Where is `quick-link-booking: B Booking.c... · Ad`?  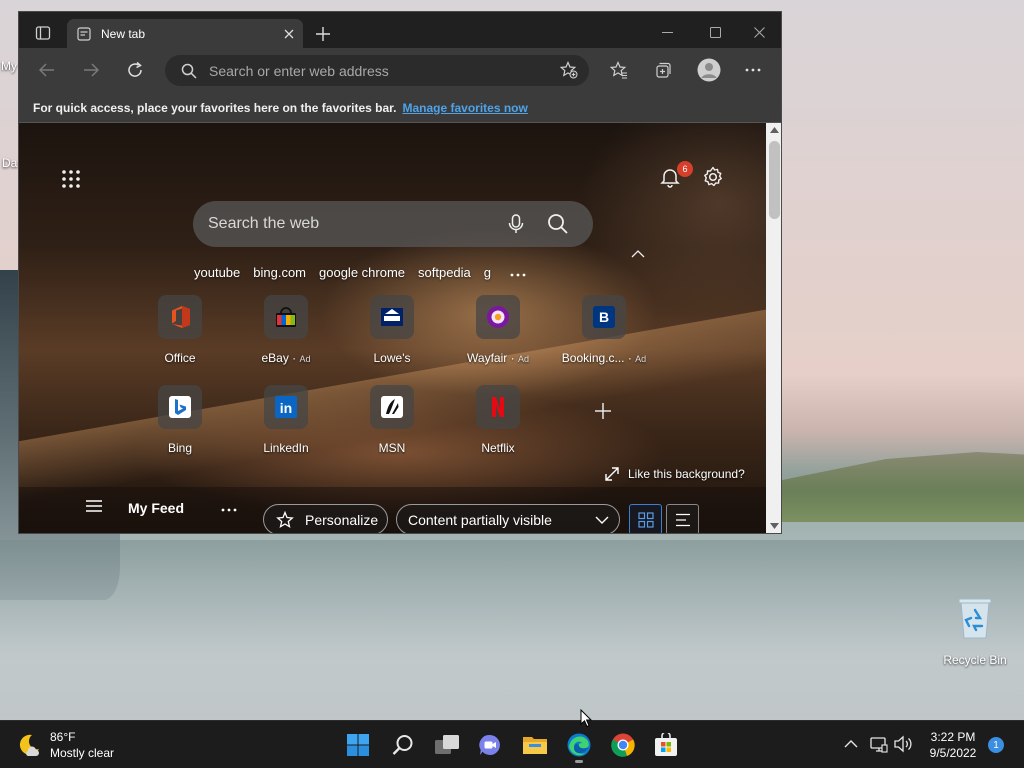
quick-link-booking: B Booking.c... · Ad is located at coordinates (604, 330).